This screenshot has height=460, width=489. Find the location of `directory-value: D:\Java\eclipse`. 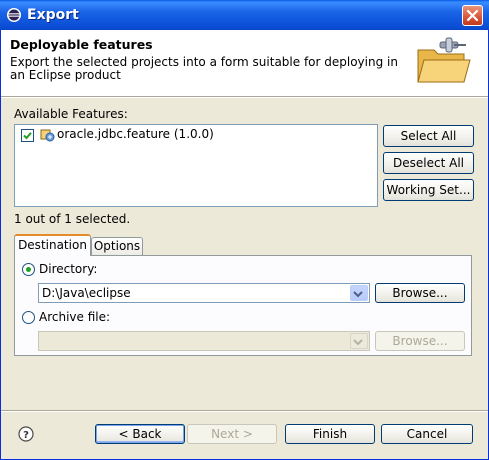

directory-value: D:\Java\eclipse is located at coordinates (86, 293).